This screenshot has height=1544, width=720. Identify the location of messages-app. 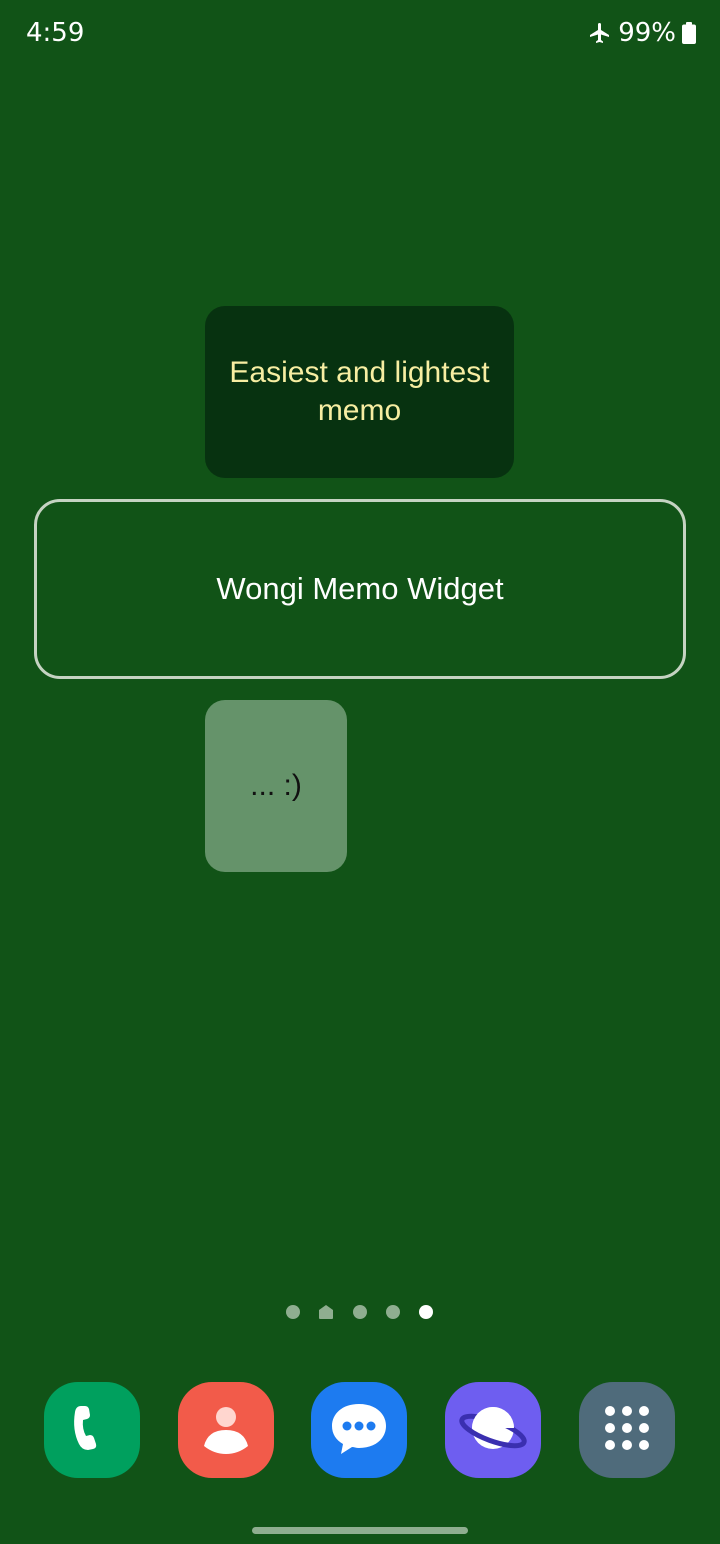
(359, 1430).